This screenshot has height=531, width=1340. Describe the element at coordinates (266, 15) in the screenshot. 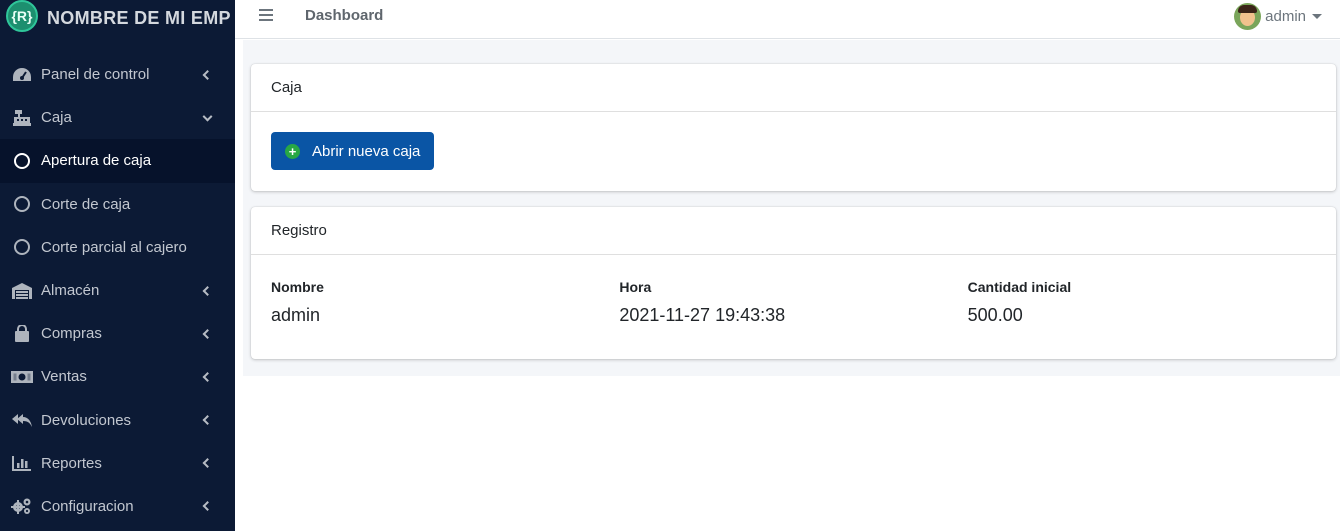

I see `menu-toggle-icon` at that location.